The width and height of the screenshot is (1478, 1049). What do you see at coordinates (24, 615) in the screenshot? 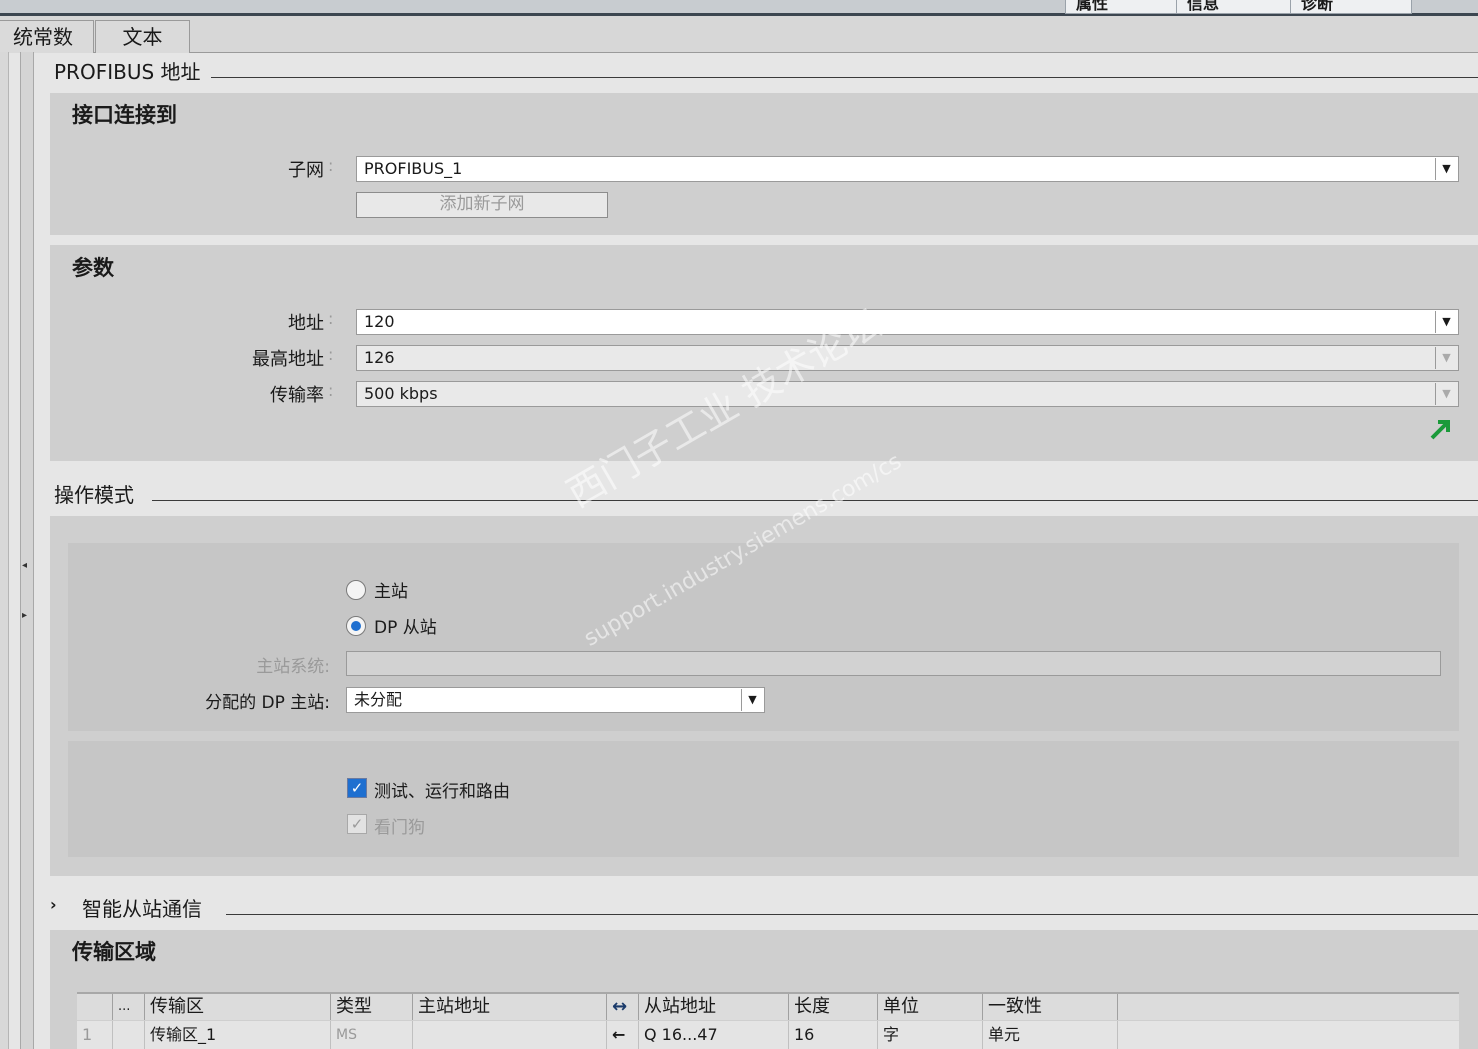
I see `expand-right-icon: ▸` at bounding box center [24, 615].